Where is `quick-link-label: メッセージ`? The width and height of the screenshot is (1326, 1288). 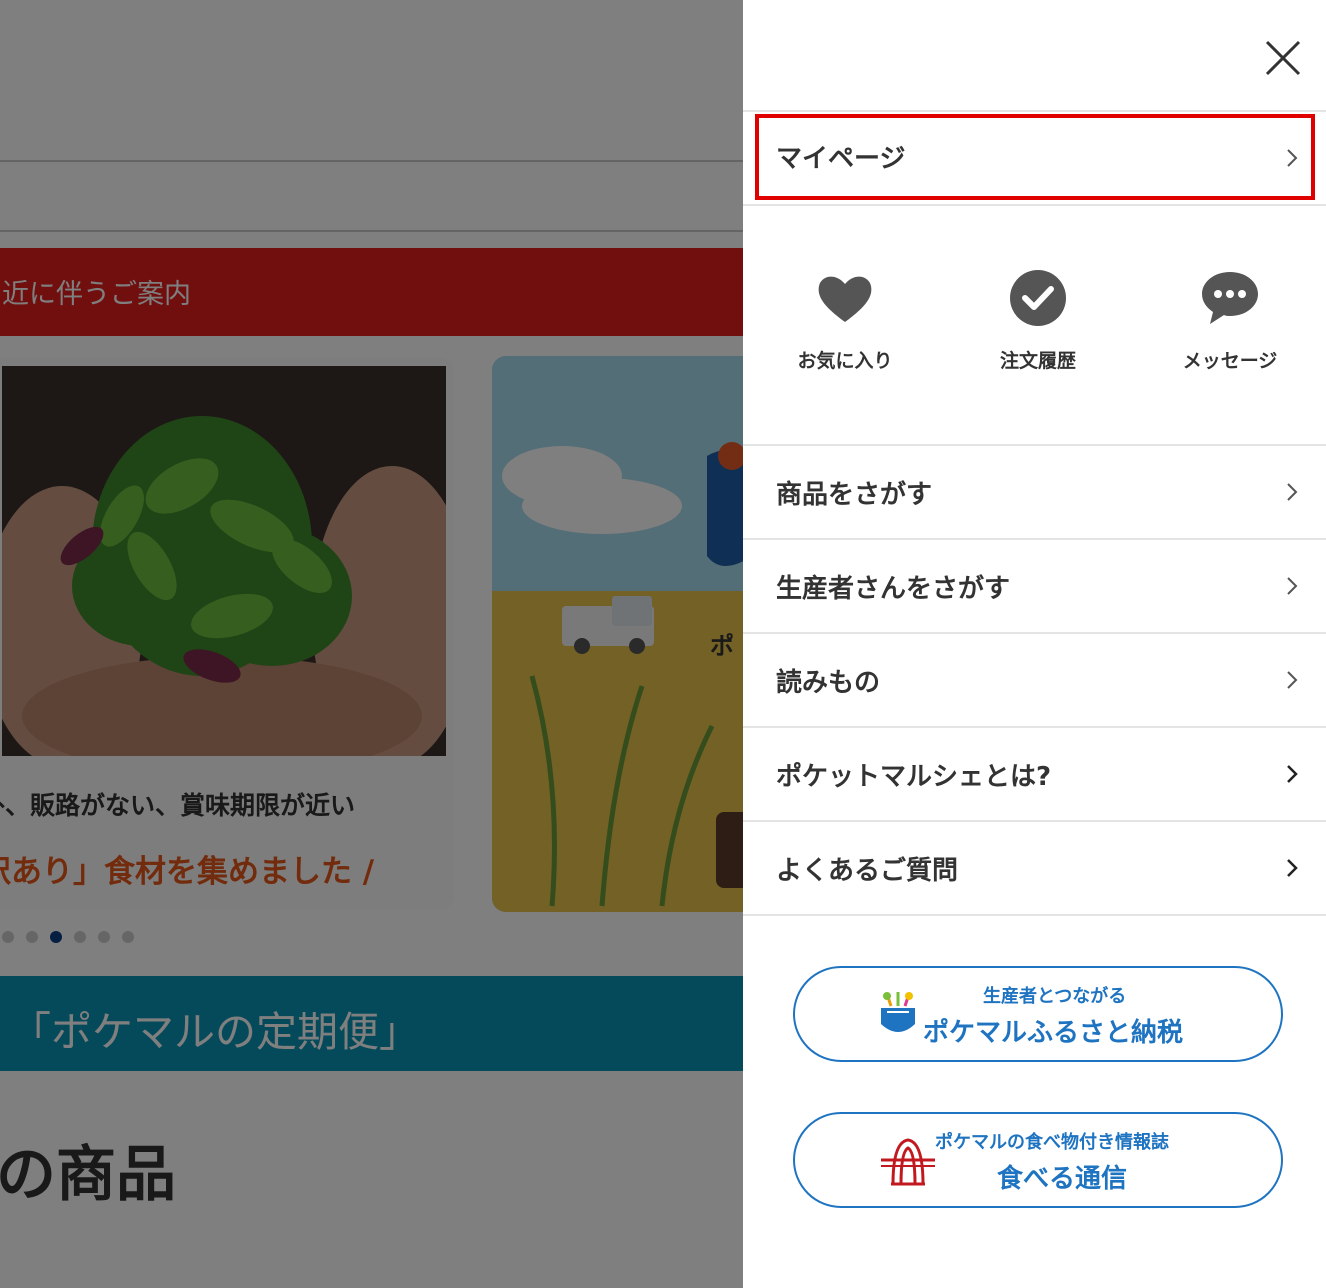
quick-link-label: メッセージ is located at coordinates (1230, 361).